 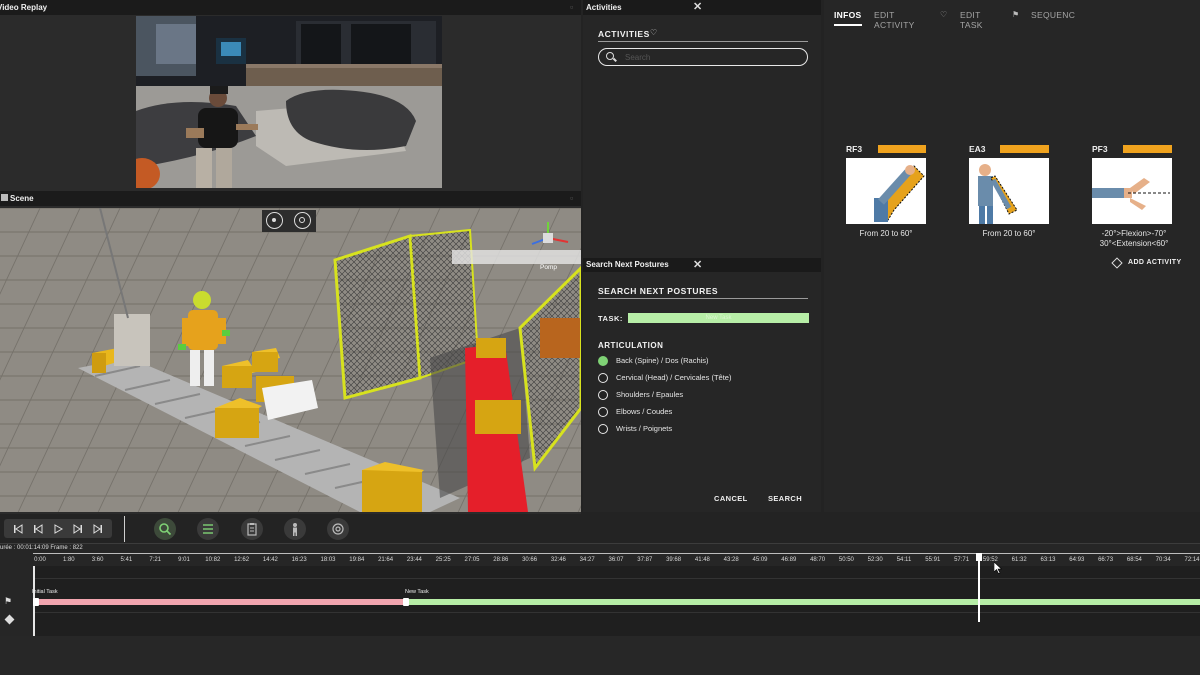 I want to click on timeline-tick-label: 10:82, so click(x=213, y=560).